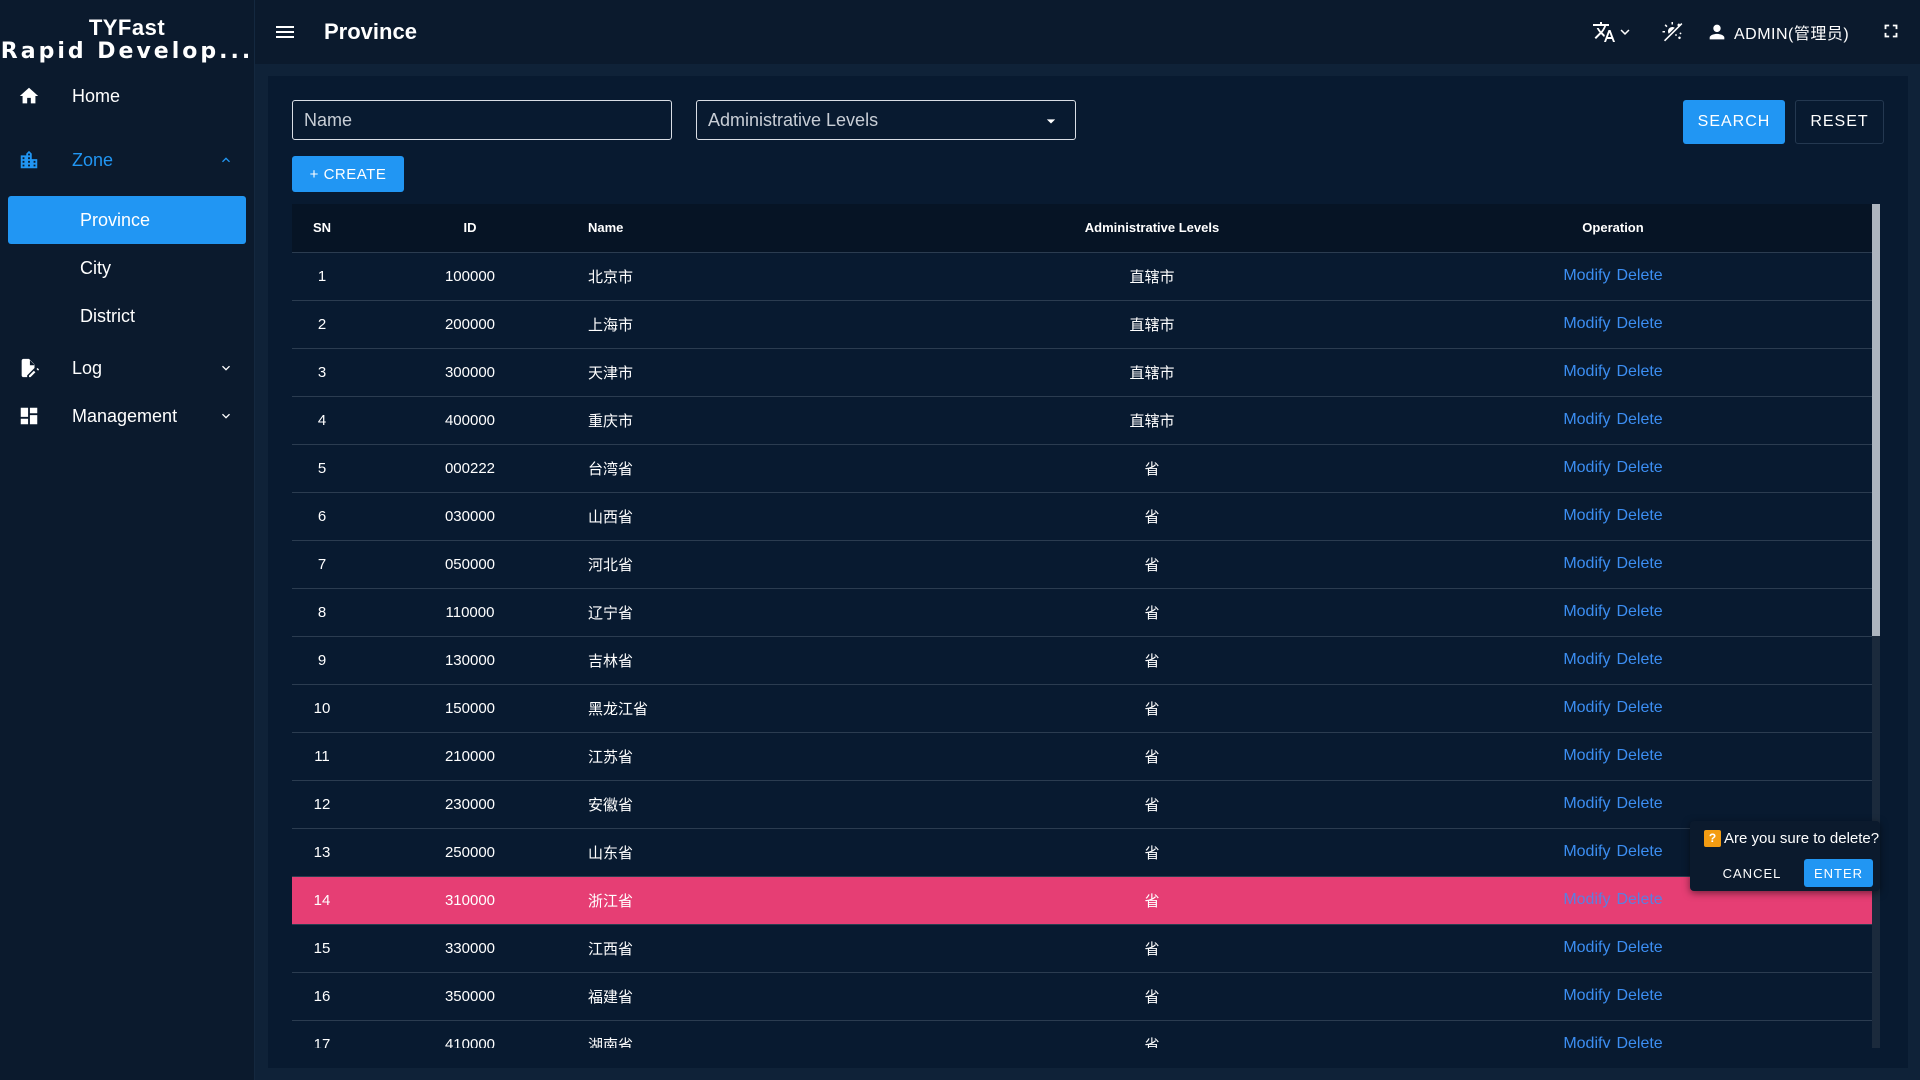 This screenshot has width=1920, height=1080. I want to click on chevron-down-icon, so click(226, 368).